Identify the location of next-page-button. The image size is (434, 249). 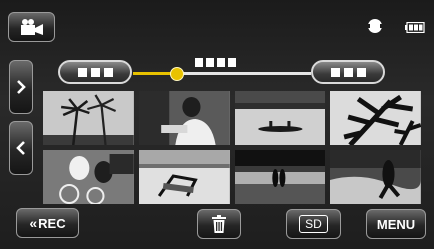
(21, 87).